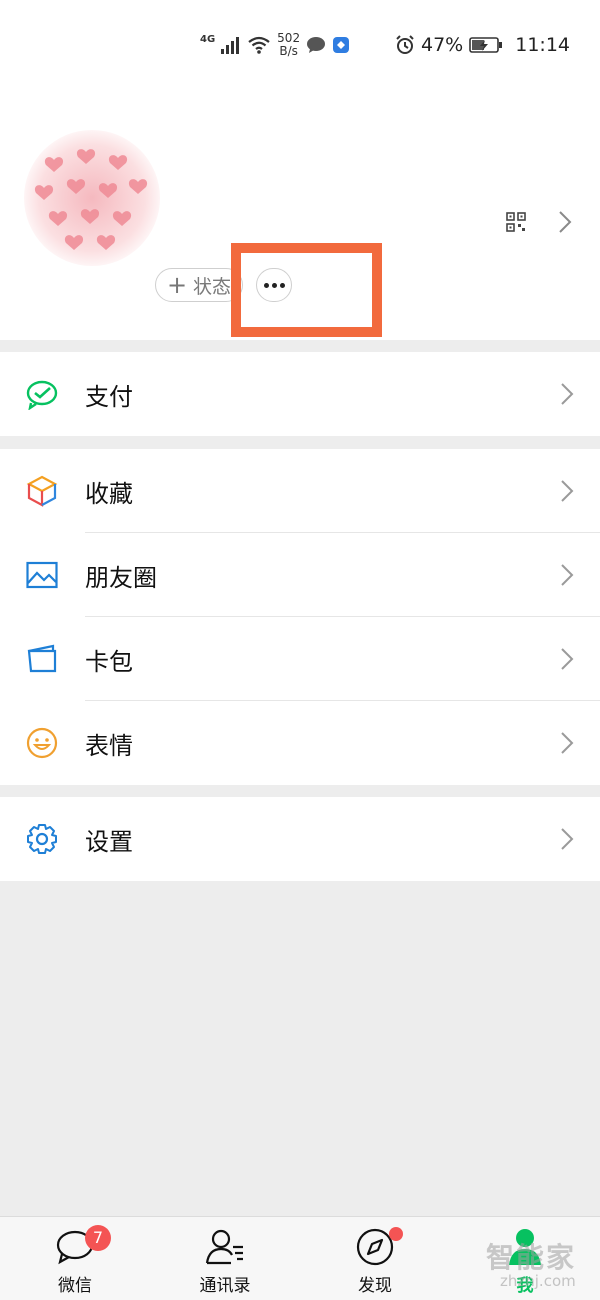  I want to click on tab-label: 通讯录, so click(225, 1286).